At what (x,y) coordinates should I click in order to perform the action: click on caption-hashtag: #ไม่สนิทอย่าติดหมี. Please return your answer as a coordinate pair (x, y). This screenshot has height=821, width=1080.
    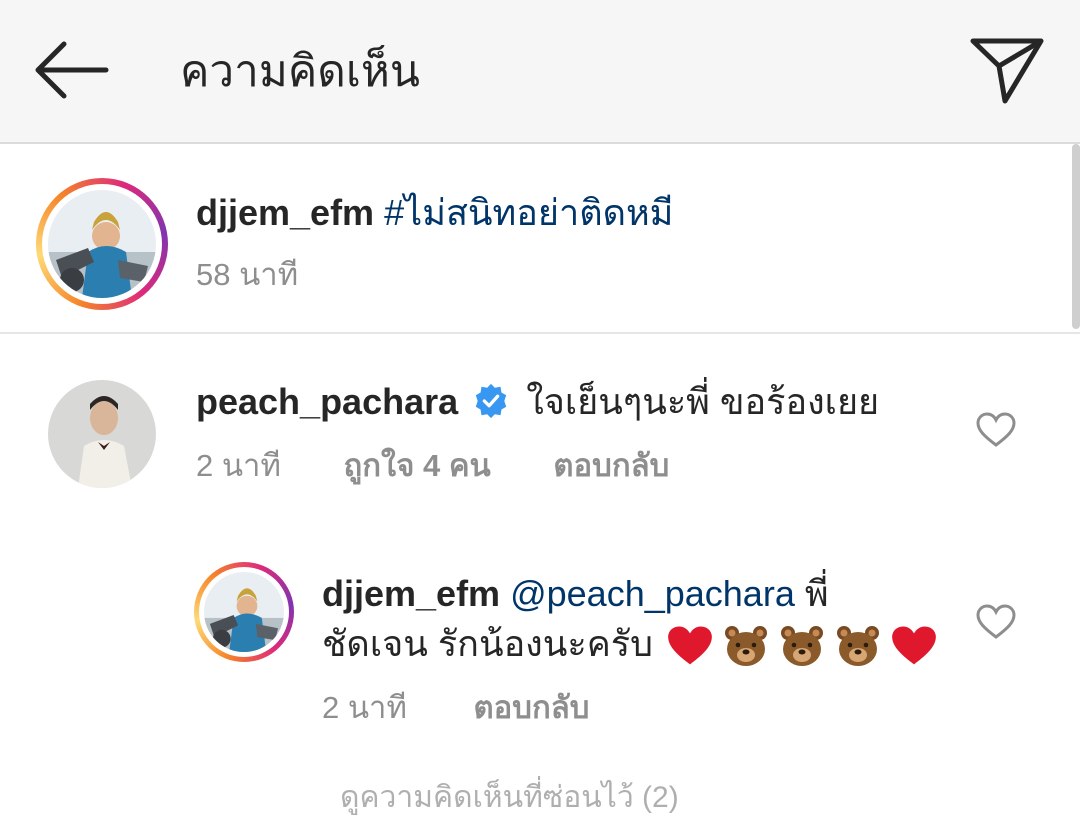
    Looking at the image, I should click on (528, 212).